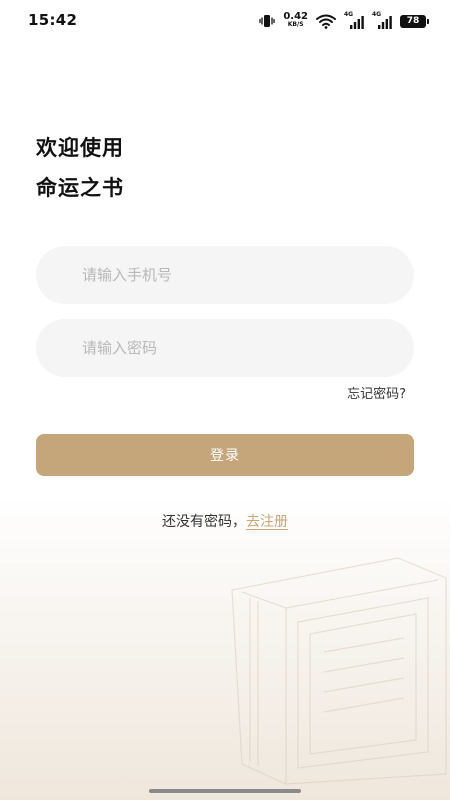  I want to click on wifi-icon, so click(326, 21).